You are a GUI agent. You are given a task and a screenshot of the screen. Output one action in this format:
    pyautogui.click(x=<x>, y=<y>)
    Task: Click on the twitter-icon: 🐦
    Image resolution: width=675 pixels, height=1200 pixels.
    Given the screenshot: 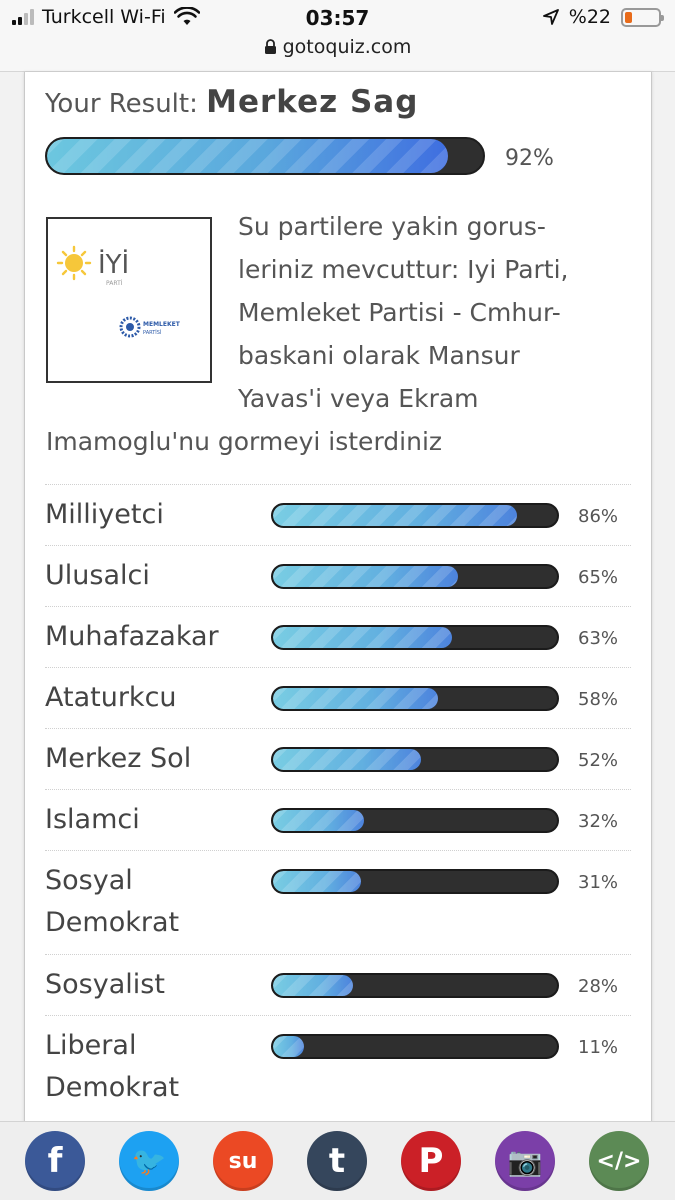 What is the action you would take?
    pyautogui.click(x=149, y=1161)
    